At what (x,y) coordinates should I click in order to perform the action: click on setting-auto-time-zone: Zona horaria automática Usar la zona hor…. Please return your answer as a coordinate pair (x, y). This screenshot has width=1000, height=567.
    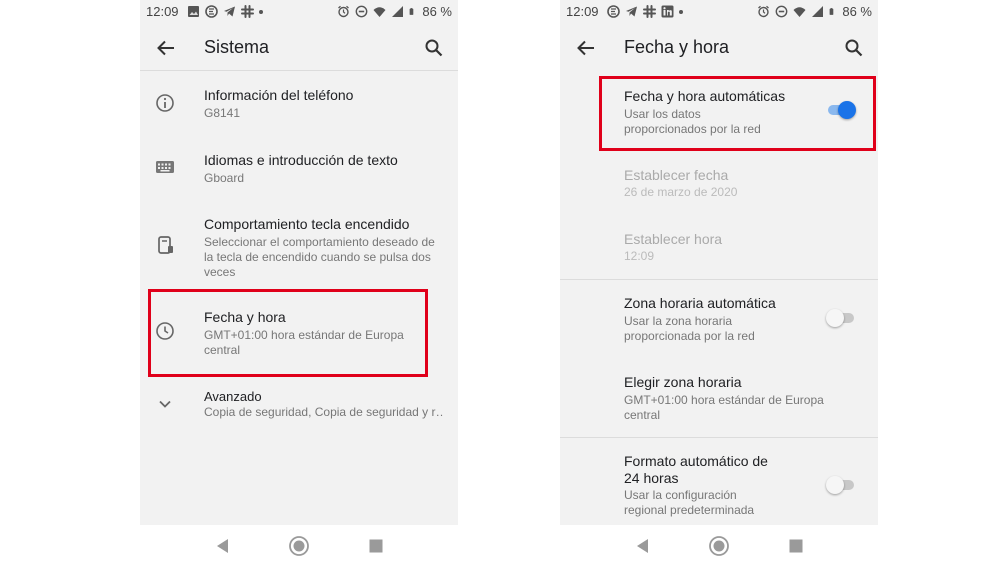
    Looking at the image, I should click on (719, 316).